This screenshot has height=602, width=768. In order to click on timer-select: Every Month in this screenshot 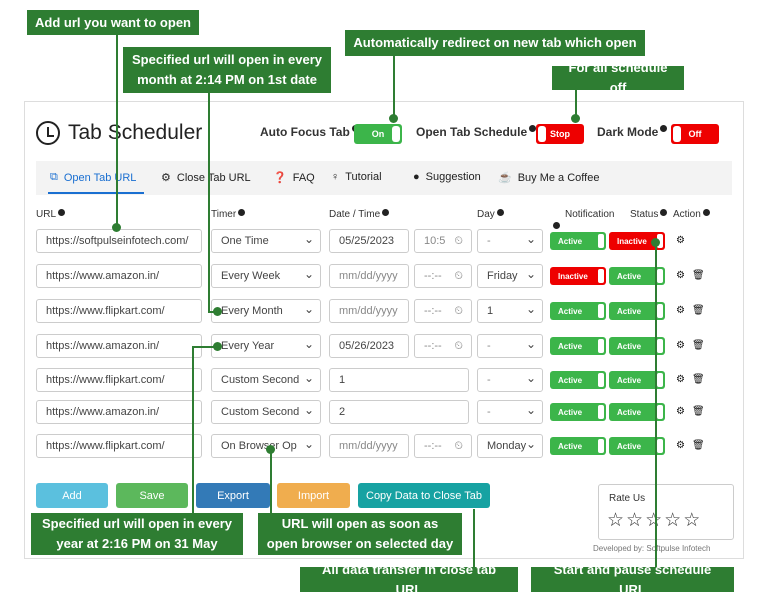, I will do `click(266, 311)`.